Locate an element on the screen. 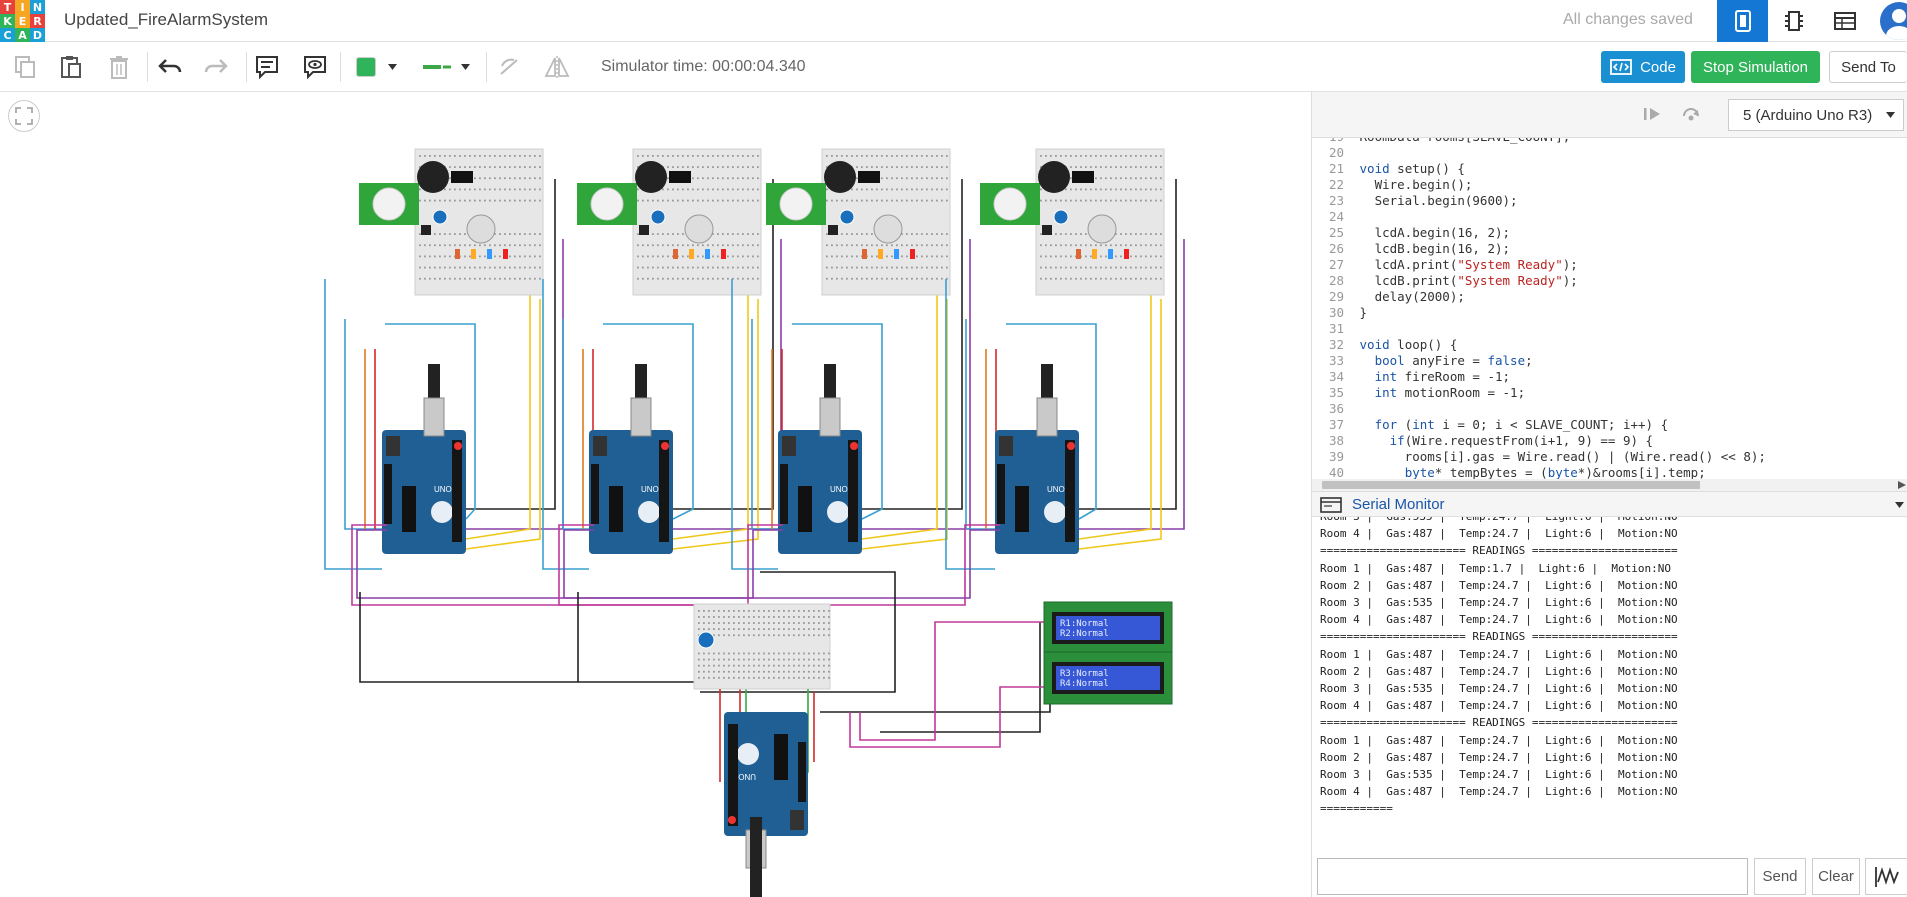 The width and height of the screenshot is (1907, 897). lcd-line-2: R4:Normal is located at coordinates (1084, 684).